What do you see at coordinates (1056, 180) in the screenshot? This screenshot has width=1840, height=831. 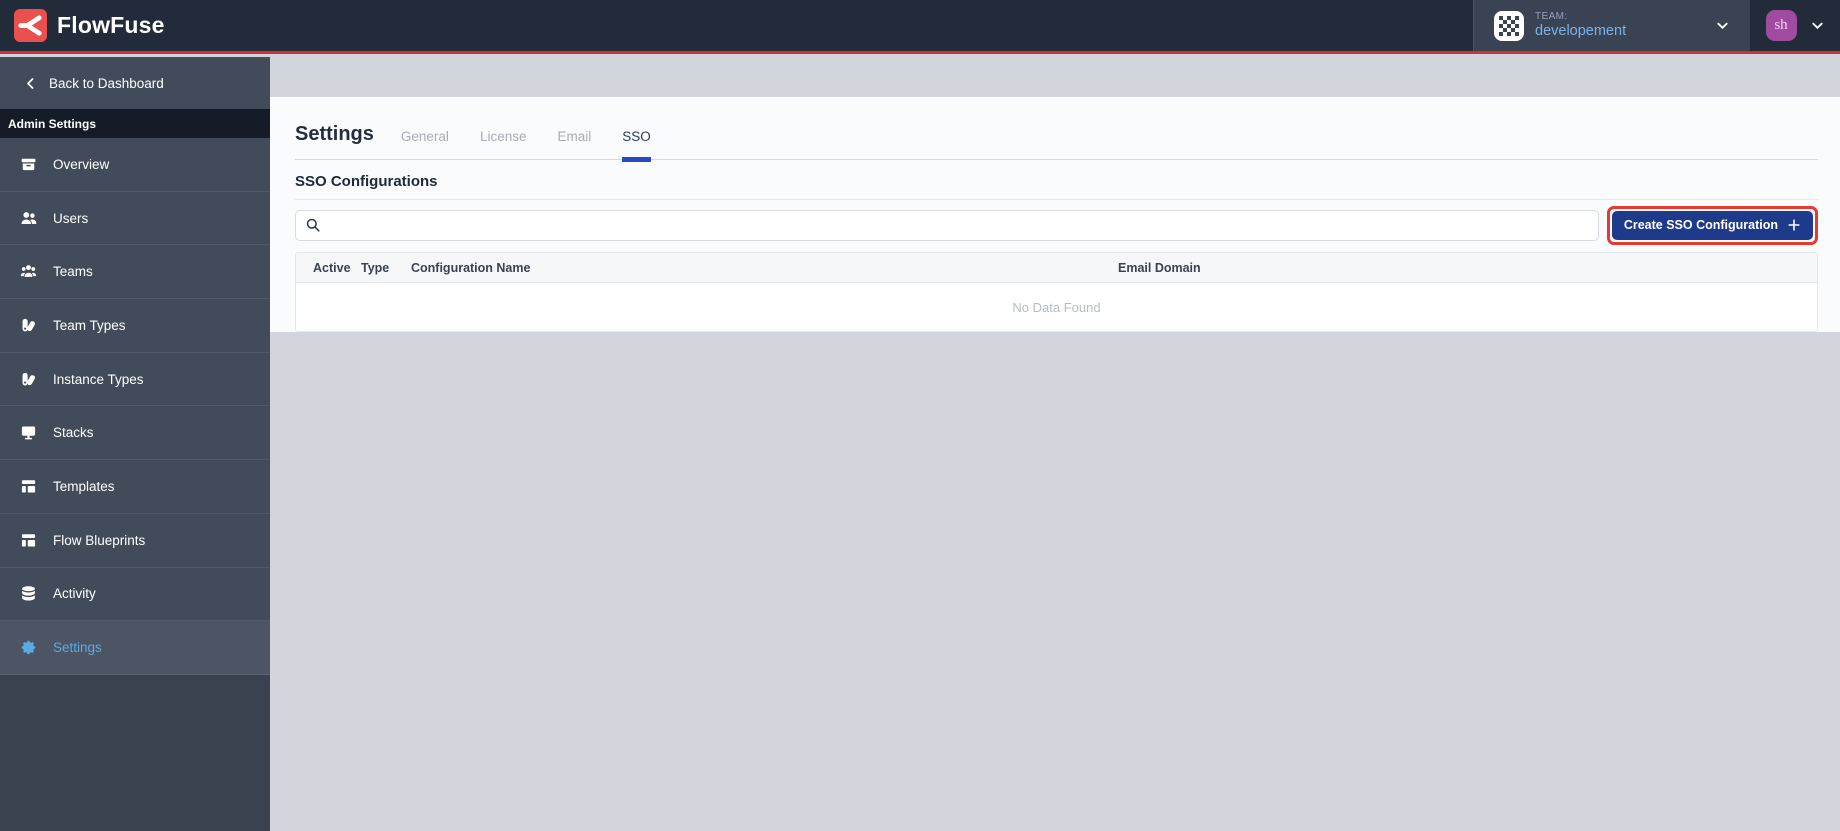 I see `sso-configurations-header: SSO Configurations` at bounding box center [1056, 180].